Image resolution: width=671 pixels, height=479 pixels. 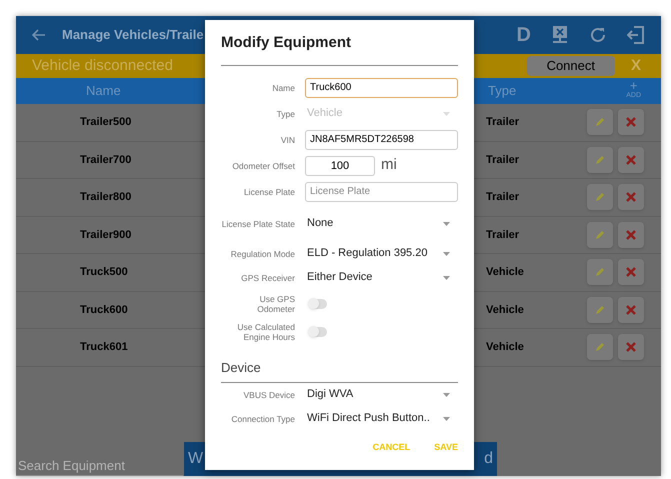 I want to click on dropdown: Digi WVA, so click(x=380, y=394).